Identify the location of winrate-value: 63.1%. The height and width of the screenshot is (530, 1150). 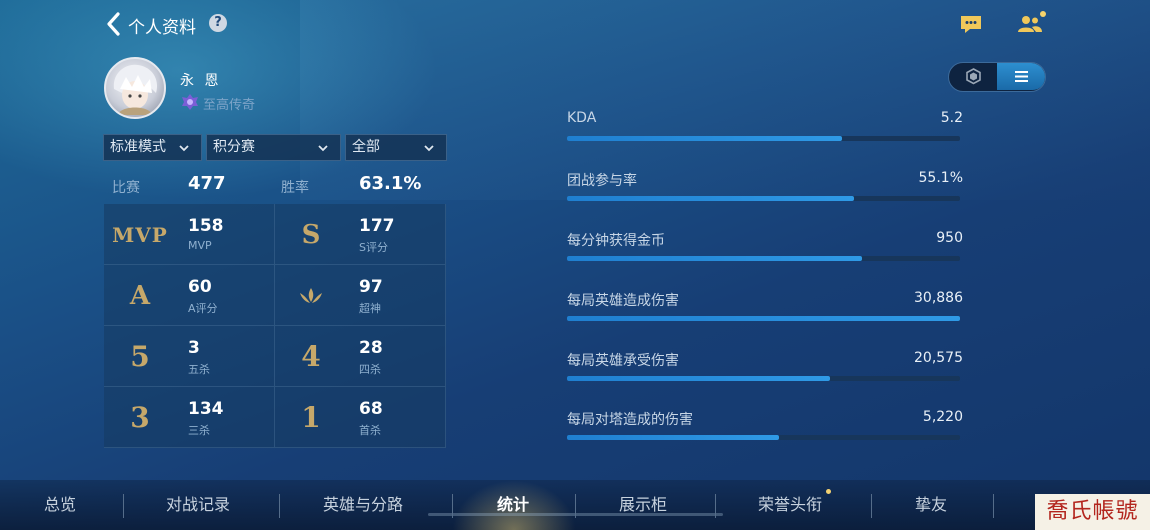
(390, 183).